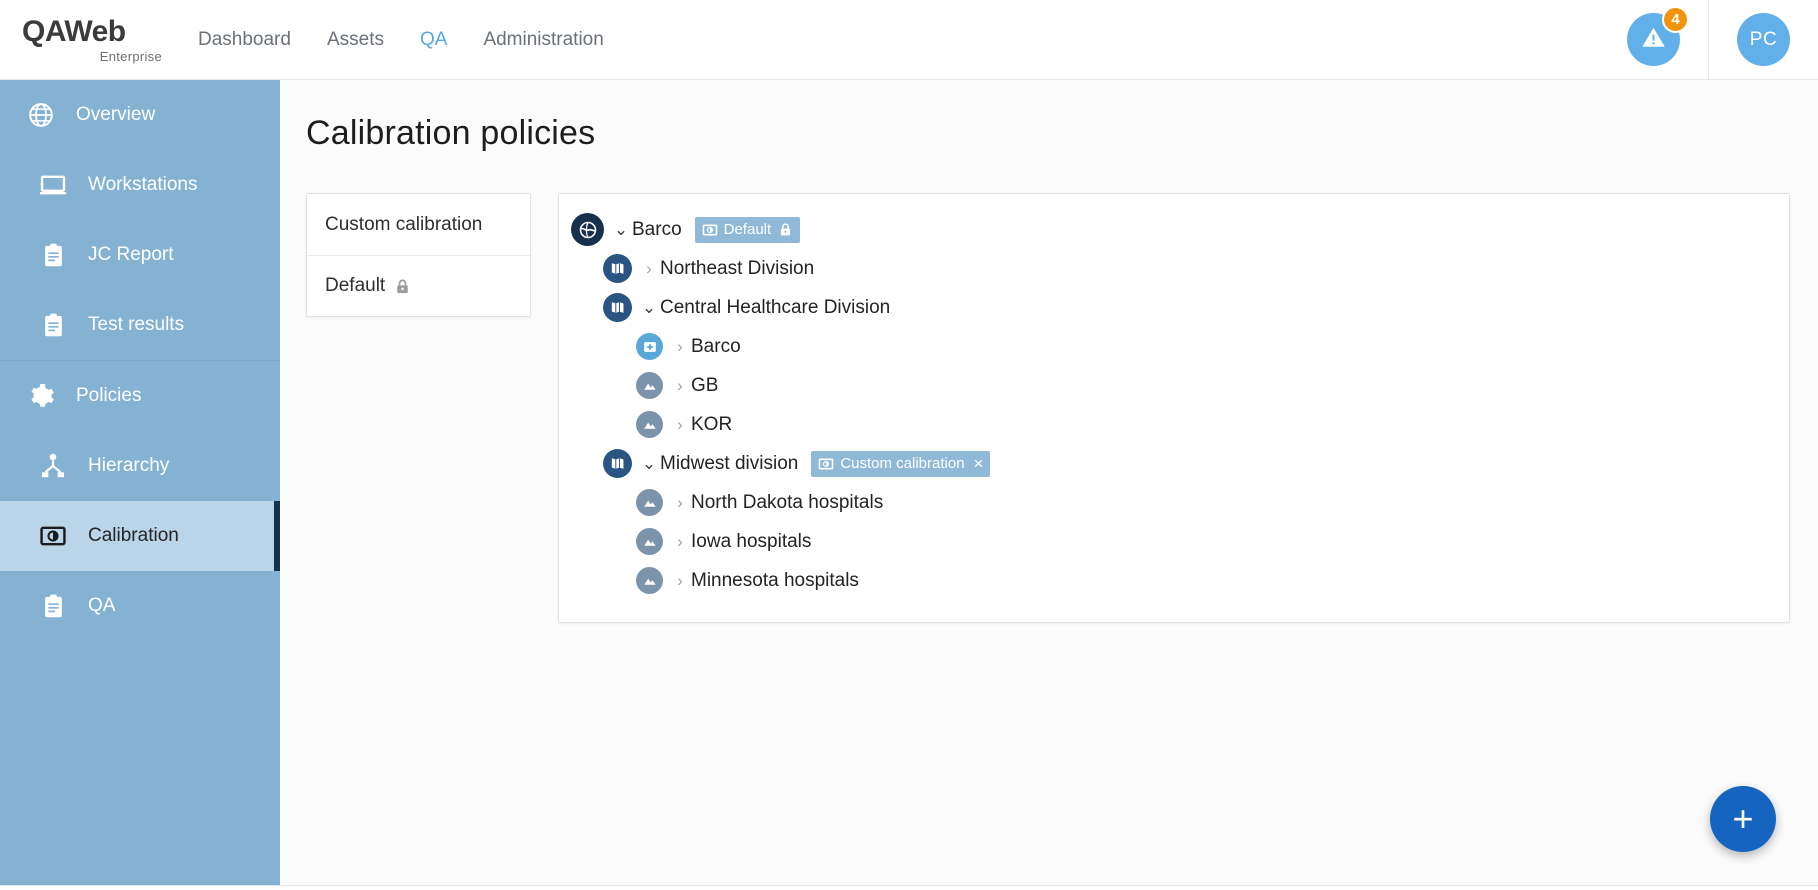 This screenshot has height=890, width=1818. Describe the element at coordinates (133, 535) in the screenshot. I see `sidebar-item-label: Calibration` at that location.